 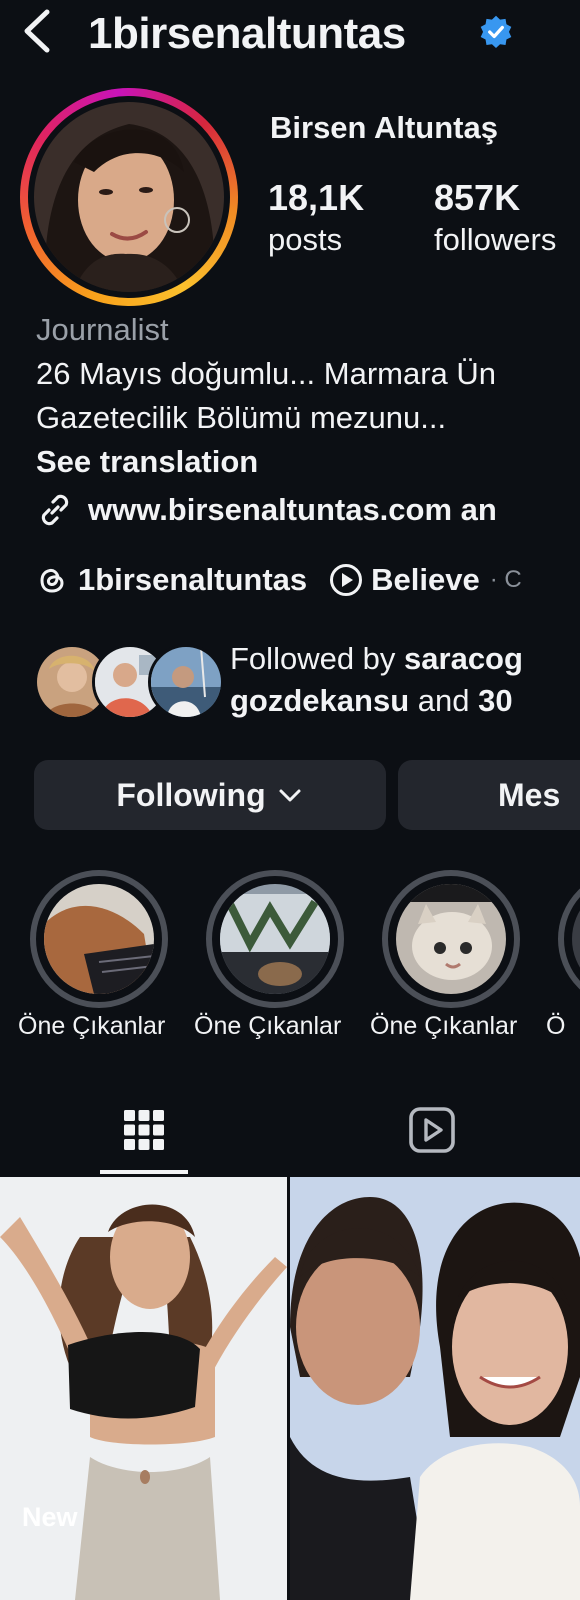 What do you see at coordinates (319, 700) in the screenshot?
I see `mutual-follower-2: gozdekansu` at bounding box center [319, 700].